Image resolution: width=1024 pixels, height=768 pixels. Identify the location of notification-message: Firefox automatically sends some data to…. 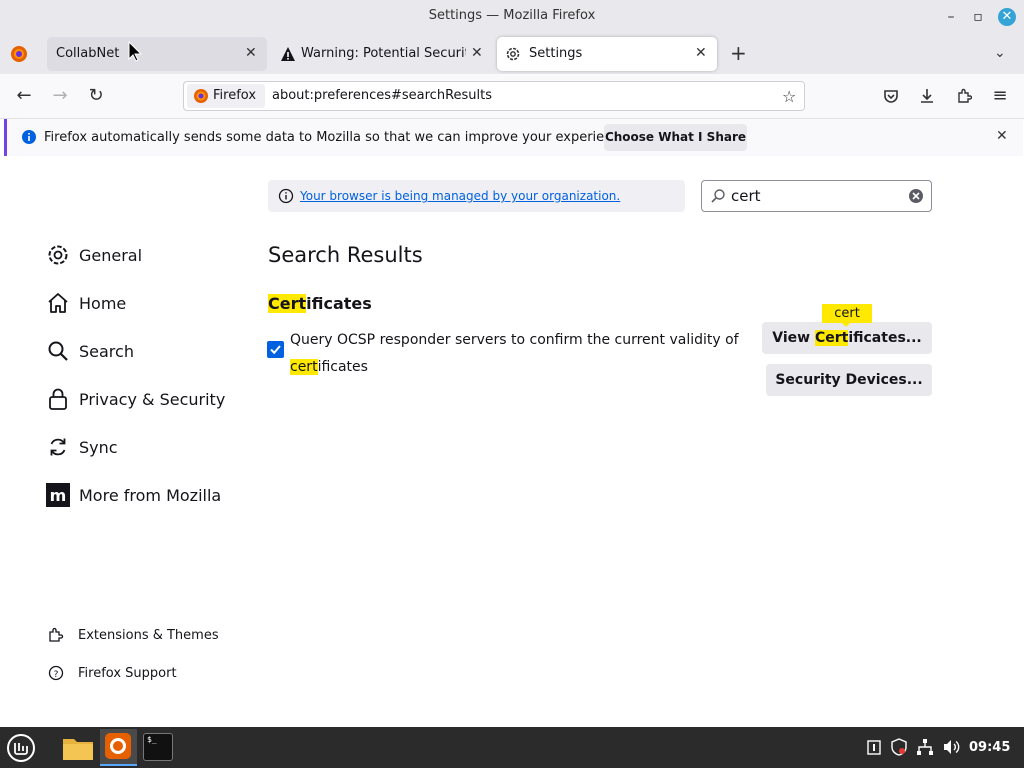
(338, 137).